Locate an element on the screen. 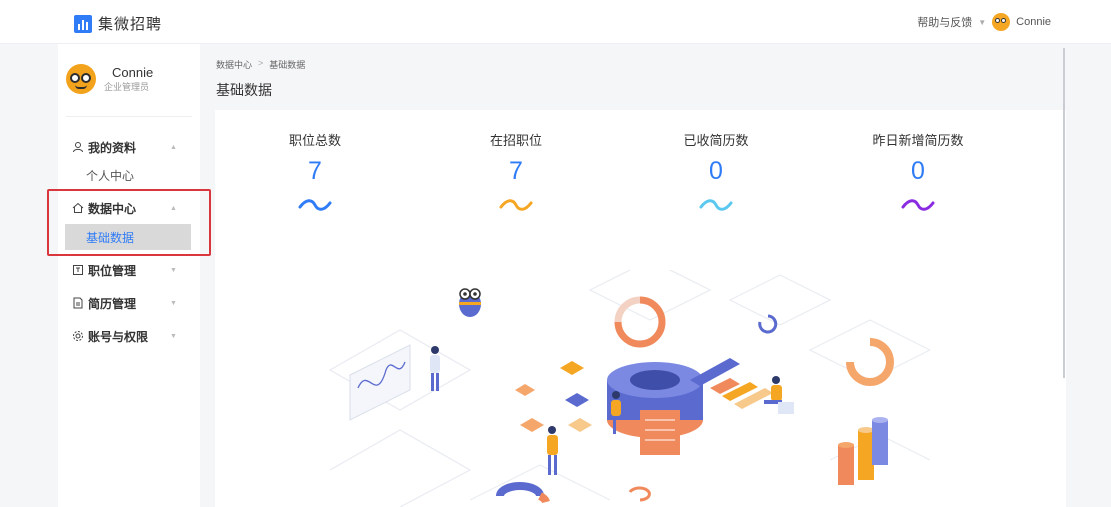 This screenshot has height=507, width=1111. breadcrumb-item-data-center: 数据中心 is located at coordinates (234, 64).